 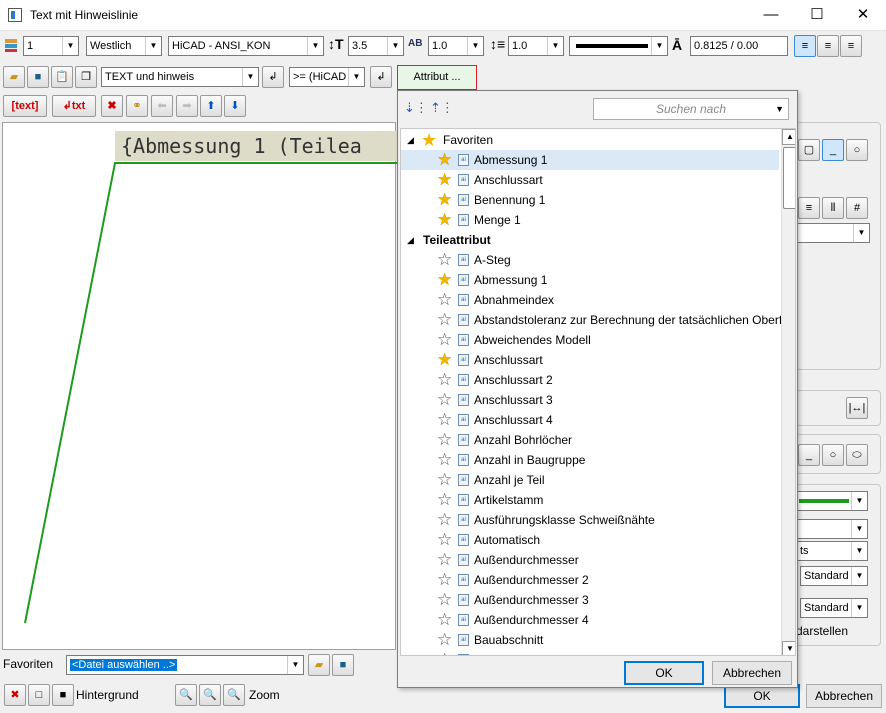 What do you see at coordinates (137, 106) in the screenshot?
I see `link-button: ⚭` at bounding box center [137, 106].